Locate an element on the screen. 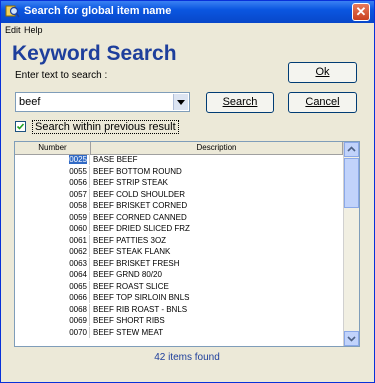 Image resolution: width=375 pixels, height=383 pixels. table-row: 0068 BEEF RIB ROAST - BNLS is located at coordinates (179, 309).